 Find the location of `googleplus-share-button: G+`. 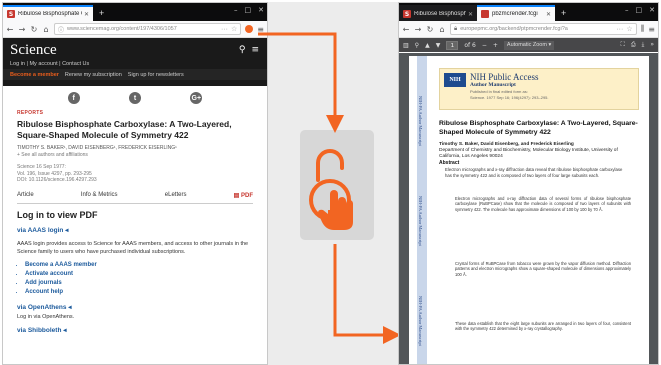

googleplus-share-button: G+ is located at coordinates (196, 98).